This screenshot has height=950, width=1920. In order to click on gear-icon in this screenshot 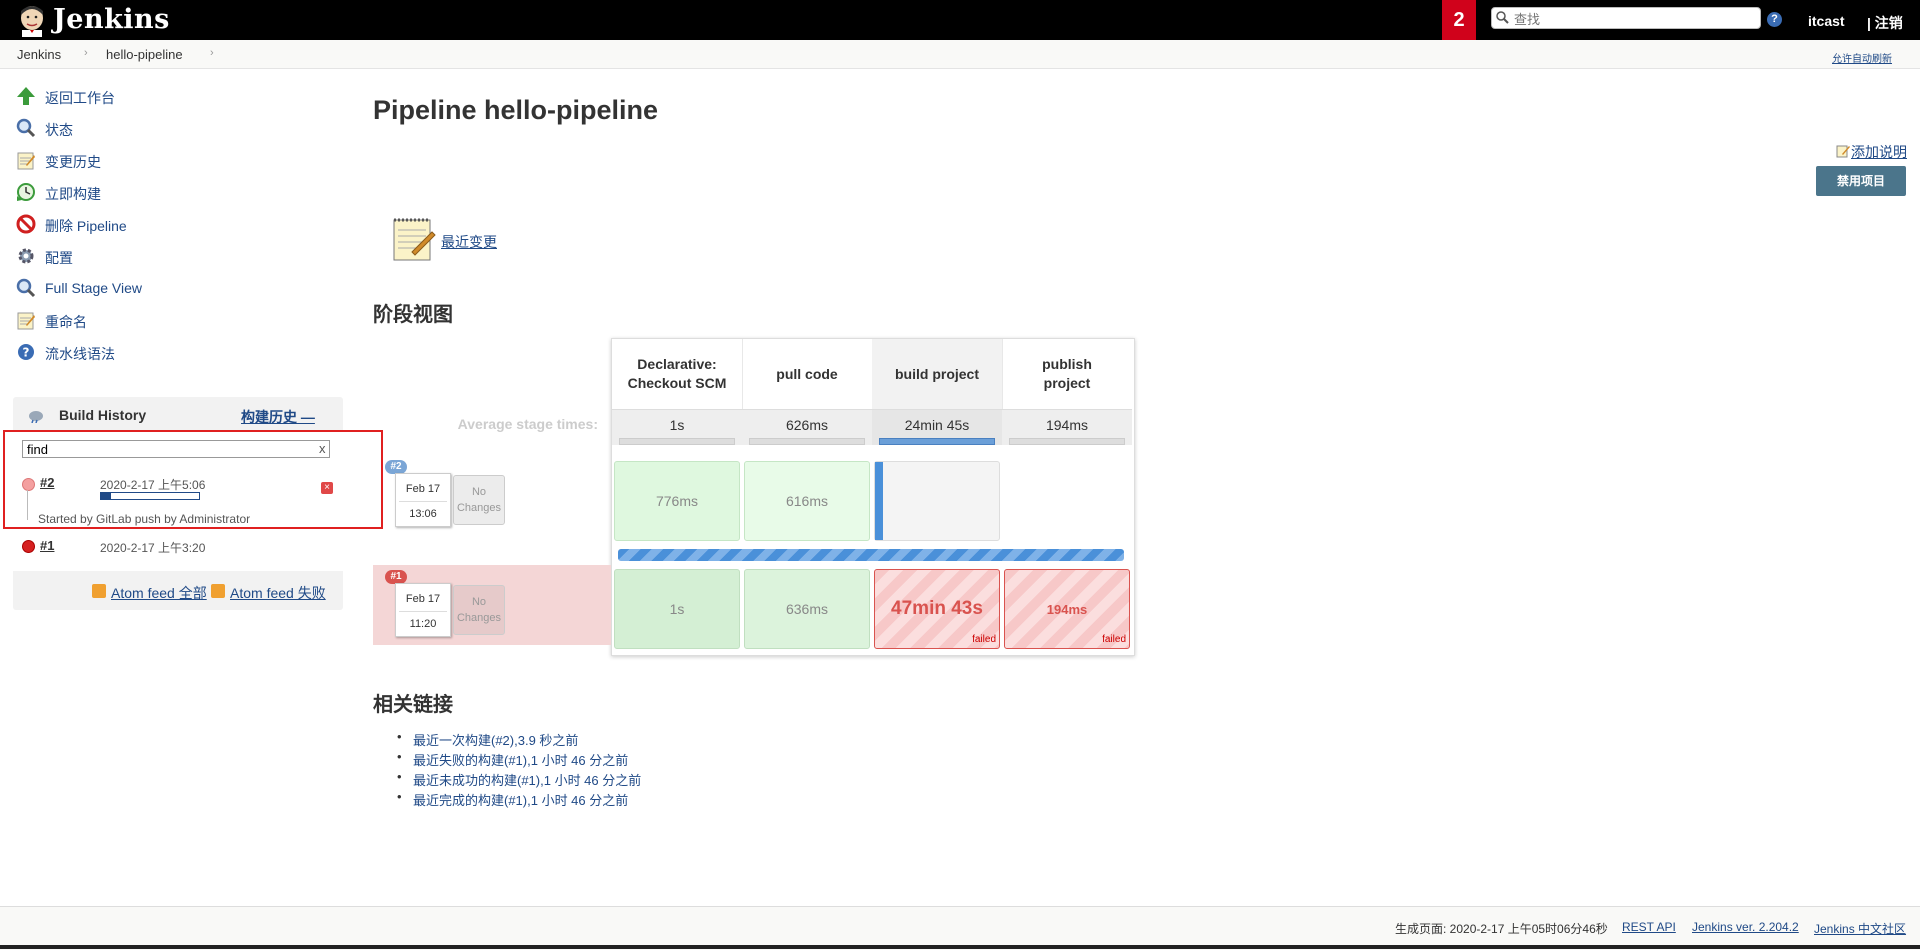, I will do `click(26, 256)`.